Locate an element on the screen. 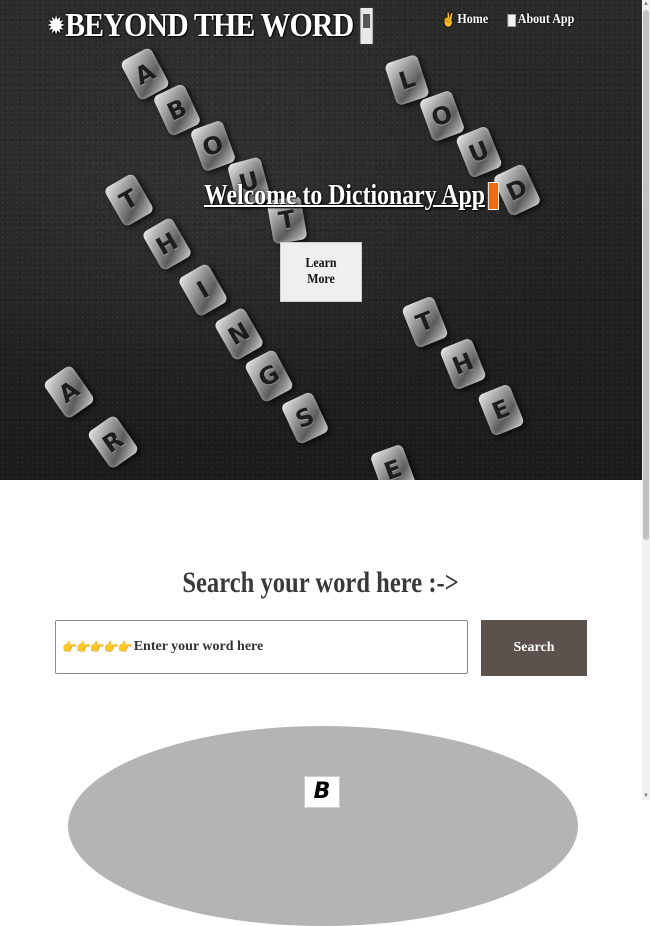 This screenshot has height=926, width=650. nav-about-link: About App is located at coordinates (541, 20).